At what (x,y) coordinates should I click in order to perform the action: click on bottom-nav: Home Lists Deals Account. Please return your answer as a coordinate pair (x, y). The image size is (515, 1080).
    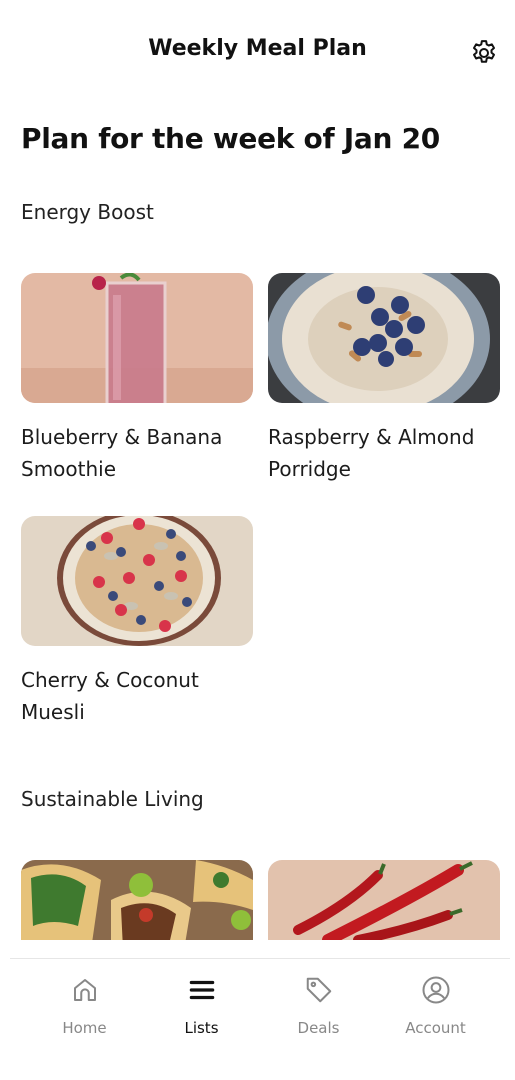
    Looking at the image, I should click on (260, 1019).